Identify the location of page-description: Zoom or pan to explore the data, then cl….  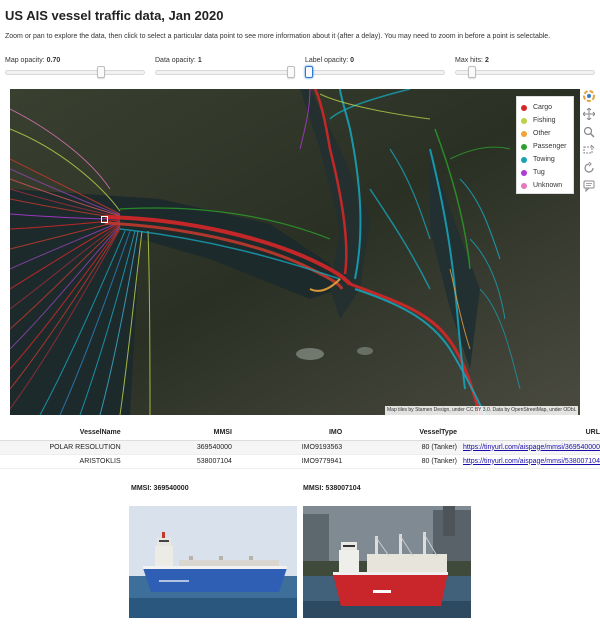
(278, 36).